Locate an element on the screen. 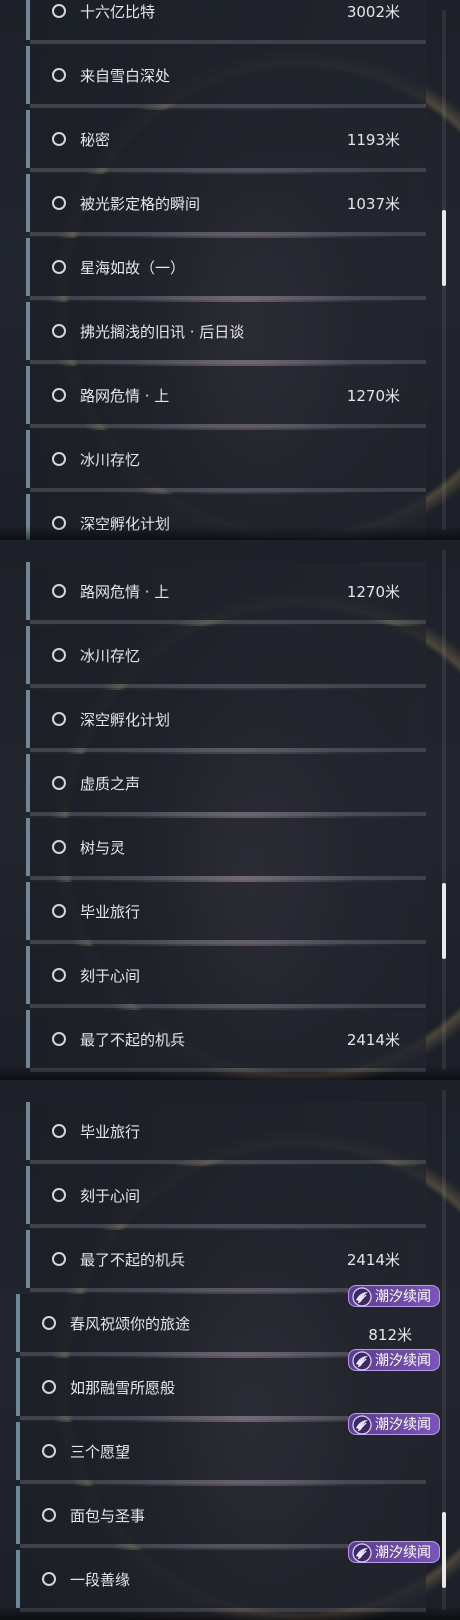 The image size is (460, 1620). quest-distance: 3002米 is located at coordinates (373, 11).